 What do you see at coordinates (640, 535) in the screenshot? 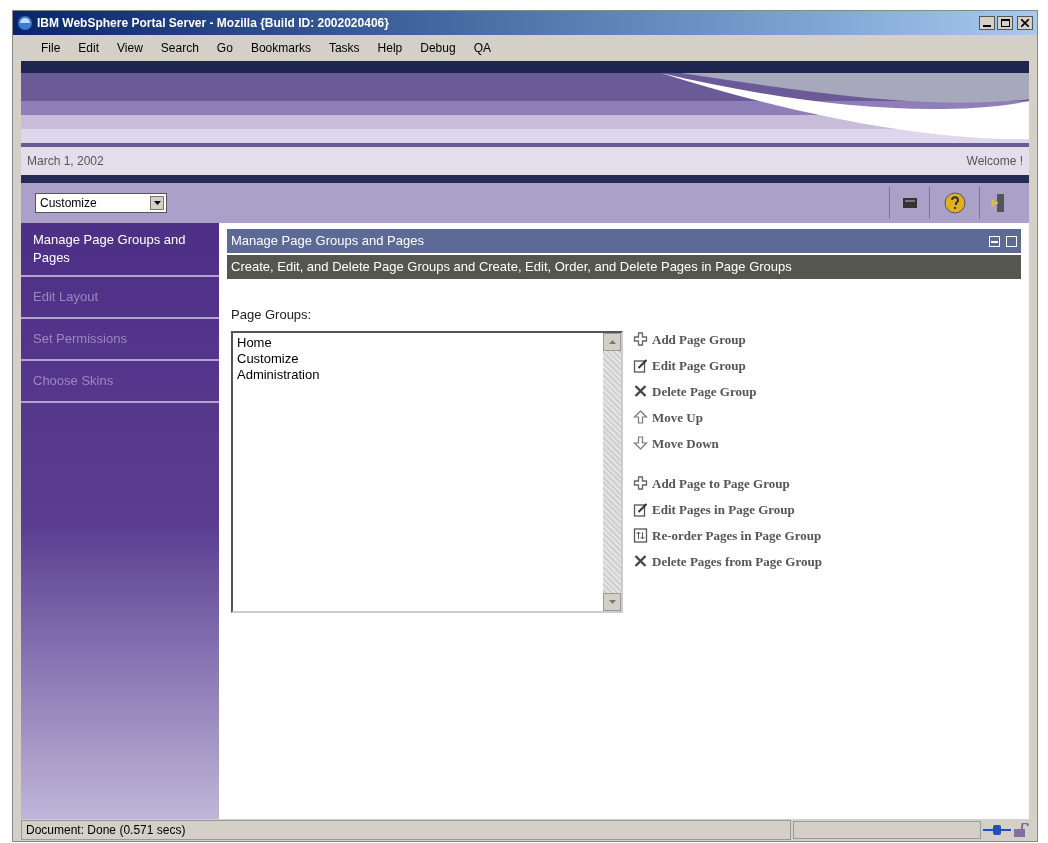
I see `reorder-icon` at bounding box center [640, 535].